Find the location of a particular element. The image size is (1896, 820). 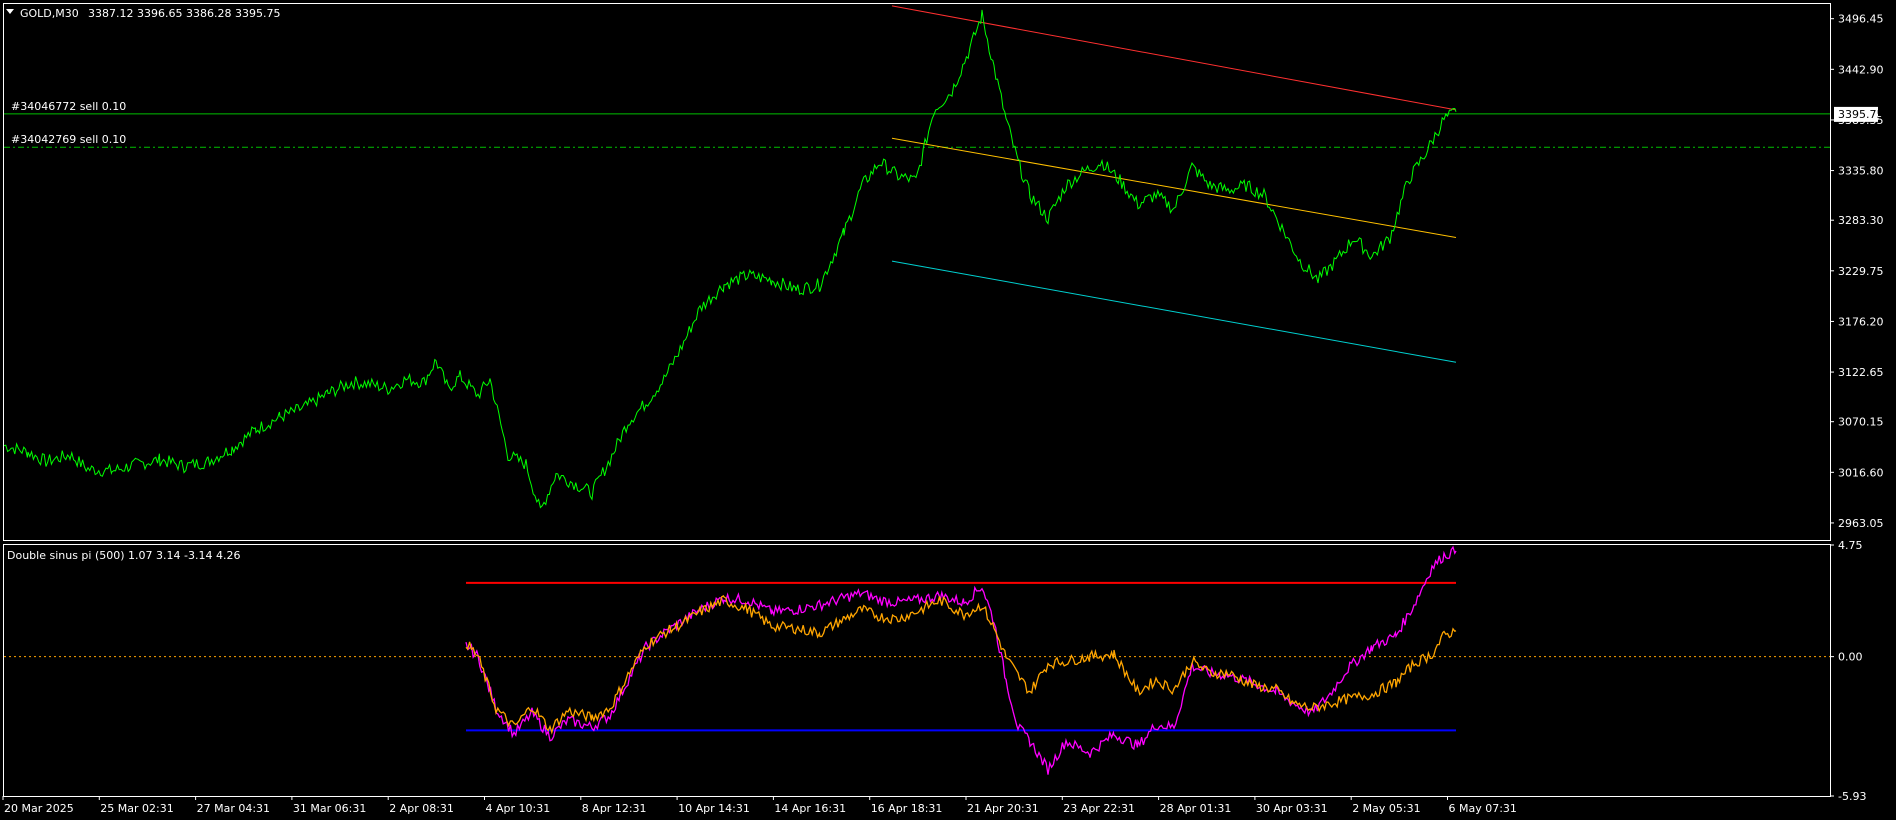

current-price-value: 3395.75 is located at coordinates (1861, 114).